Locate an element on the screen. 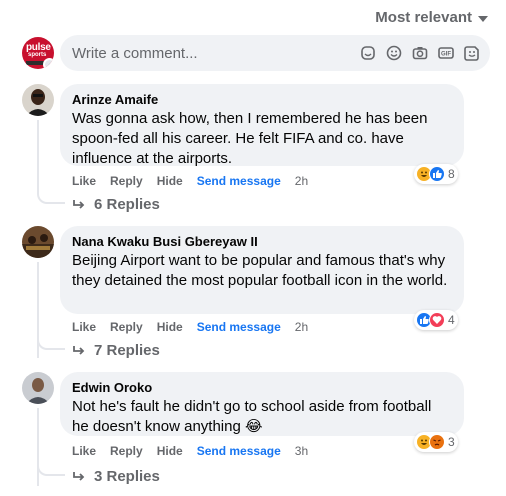  gif-icon: GIF is located at coordinates (446, 53).